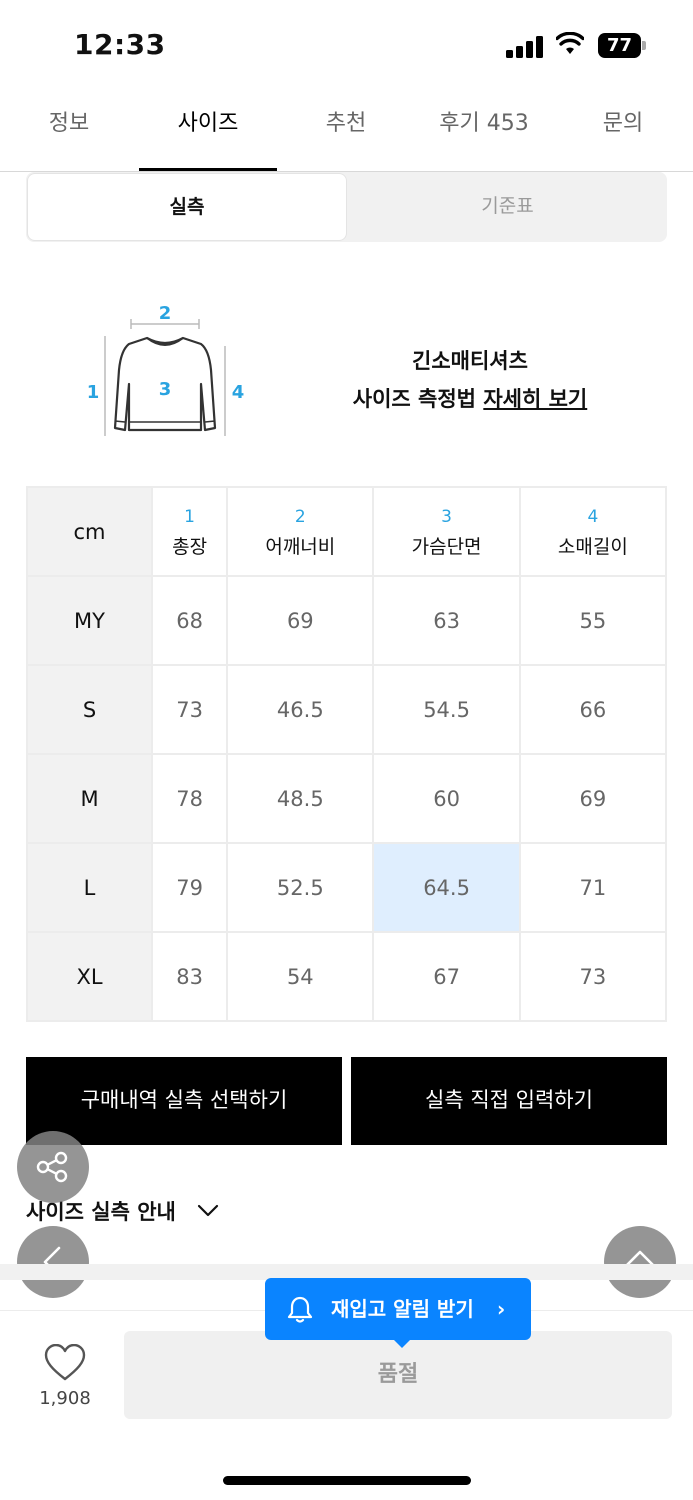 This screenshot has width=693, height=1500. What do you see at coordinates (208, 1210) in the screenshot?
I see `chevron-down-icon` at bounding box center [208, 1210].